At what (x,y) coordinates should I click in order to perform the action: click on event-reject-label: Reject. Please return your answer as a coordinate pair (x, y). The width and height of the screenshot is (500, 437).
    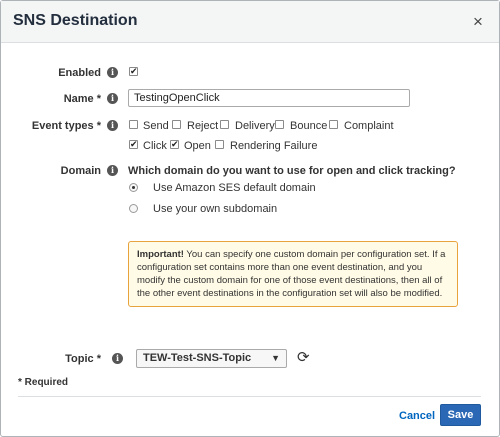
    Looking at the image, I should click on (203, 126).